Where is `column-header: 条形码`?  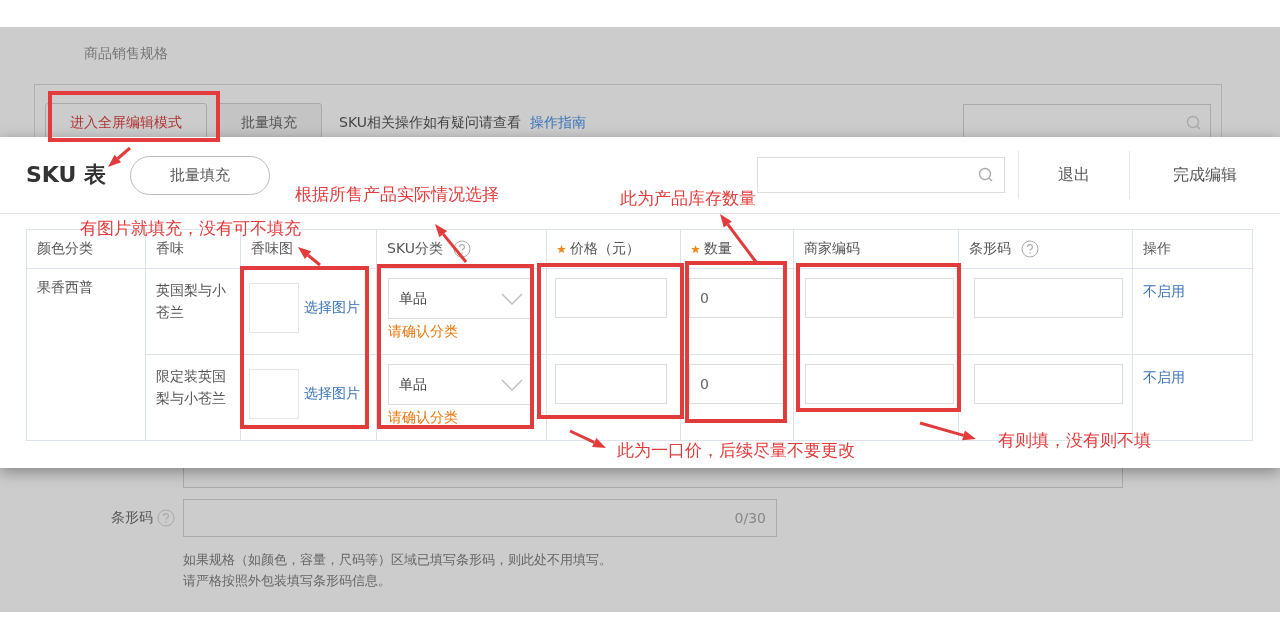
column-header: 条形码 is located at coordinates (1045, 249).